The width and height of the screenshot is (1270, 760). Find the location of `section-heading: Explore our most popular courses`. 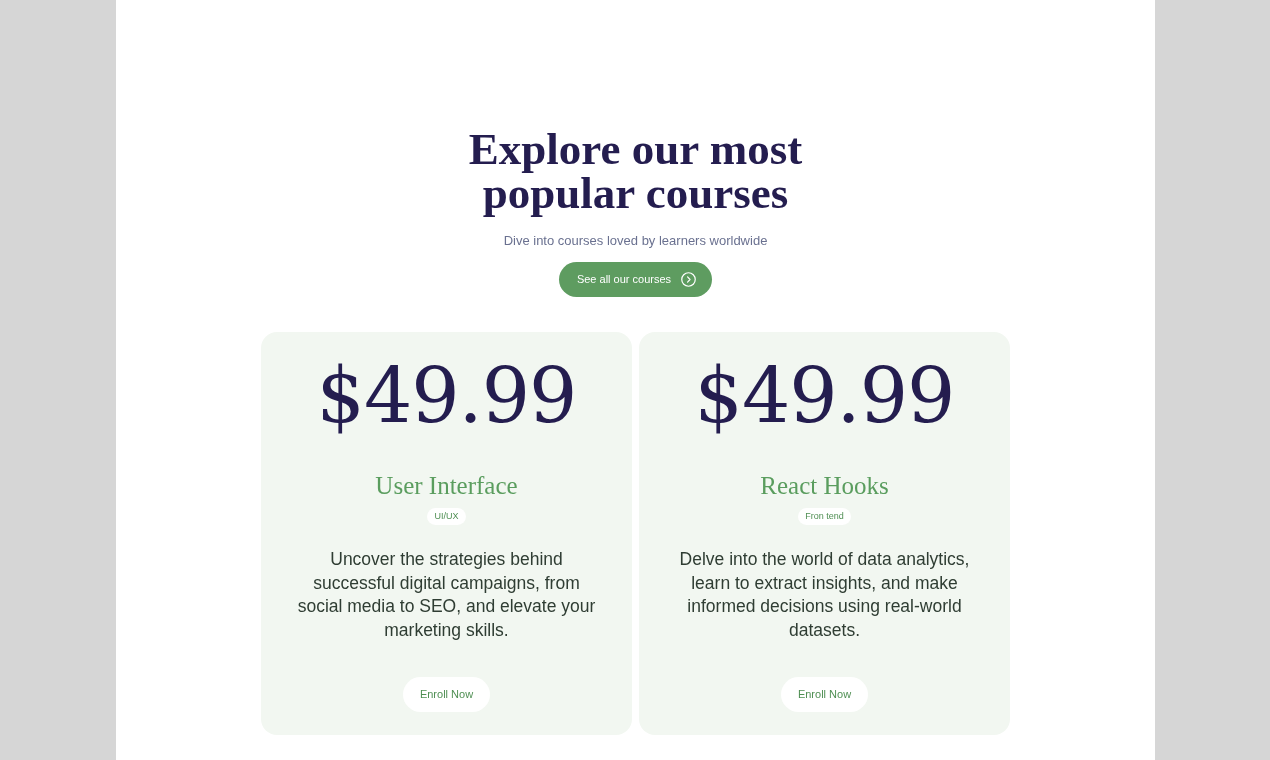

section-heading: Explore our most popular courses is located at coordinates (635, 171).